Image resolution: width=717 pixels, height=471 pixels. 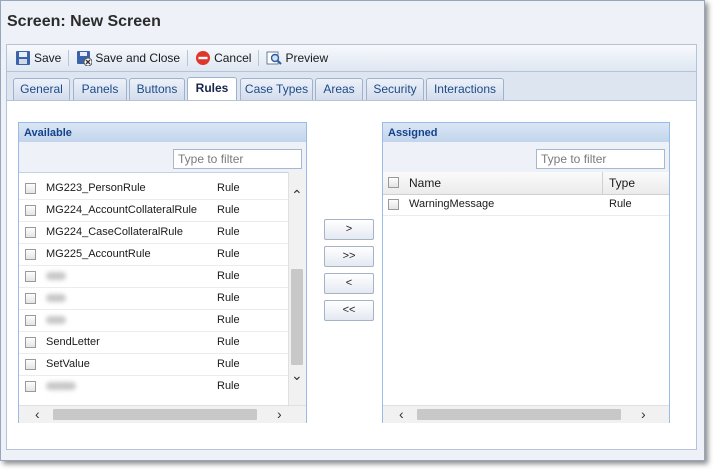 I want to click on available-filter-input, so click(x=237, y=159).